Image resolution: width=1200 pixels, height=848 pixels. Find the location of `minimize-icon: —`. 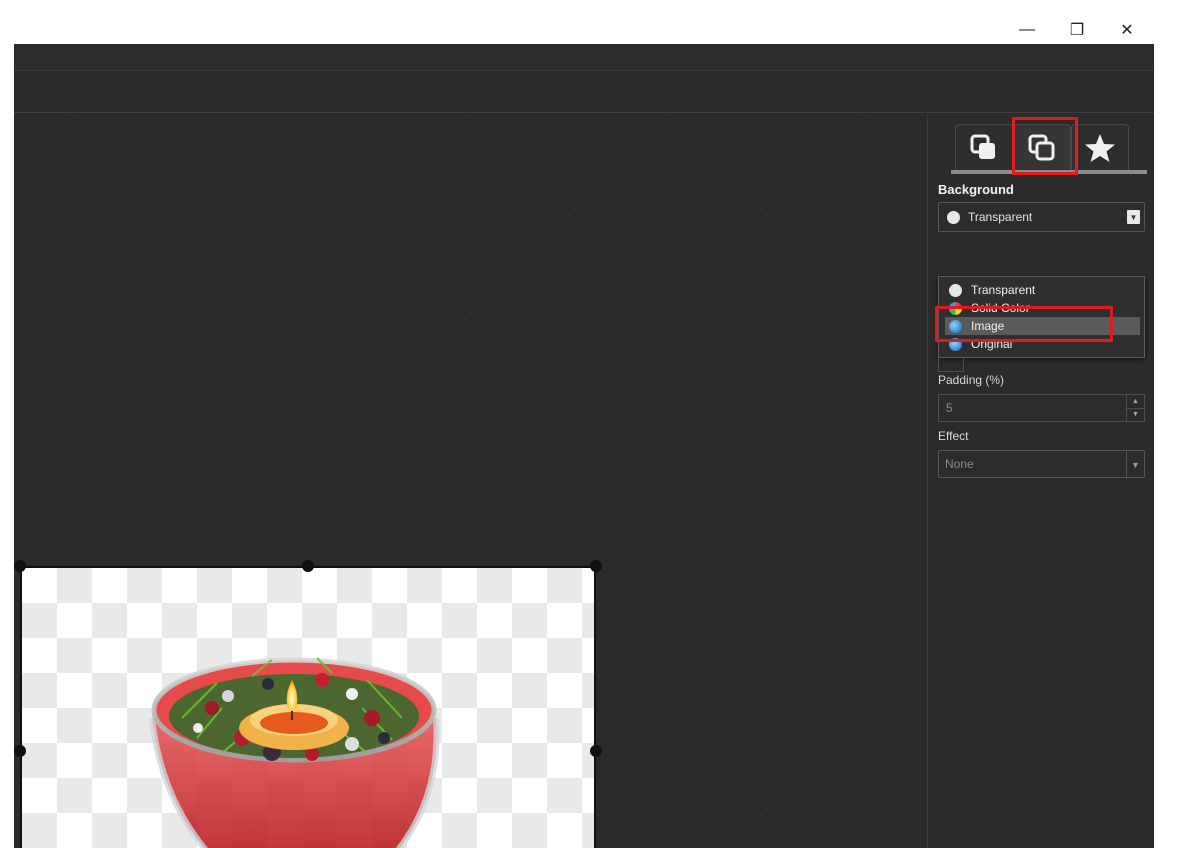

minimize-icon: — is located at coordinates (1027, 29).